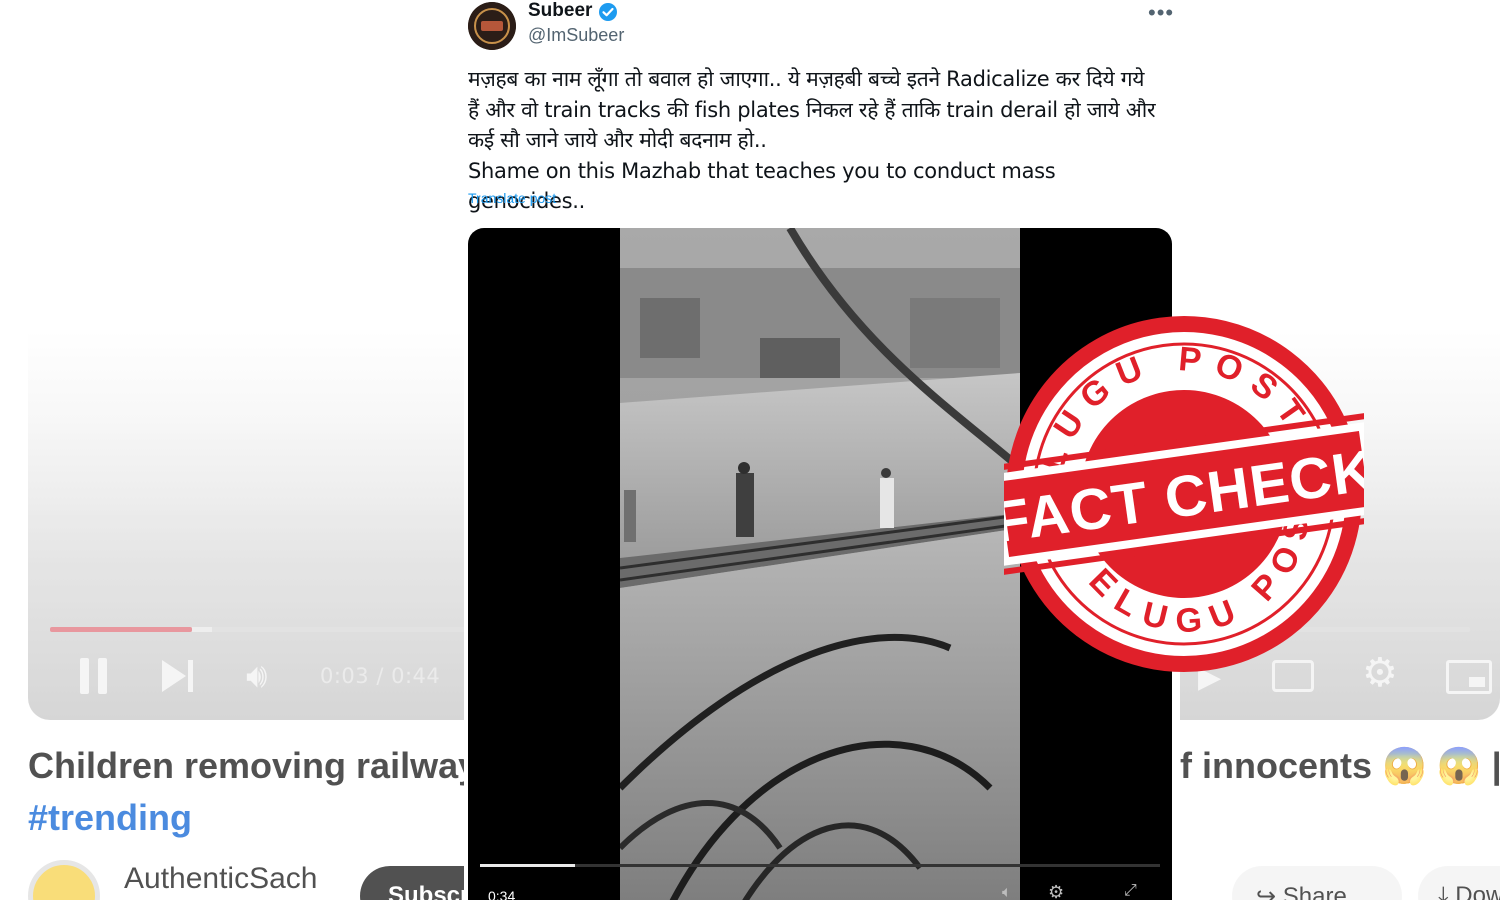 This screenshot has width=1500, height=900. What do you see at coordinates (502, 894) in the screenshot?
I see `tweet-video-time: 0:34` at bounding box center [502, 894].